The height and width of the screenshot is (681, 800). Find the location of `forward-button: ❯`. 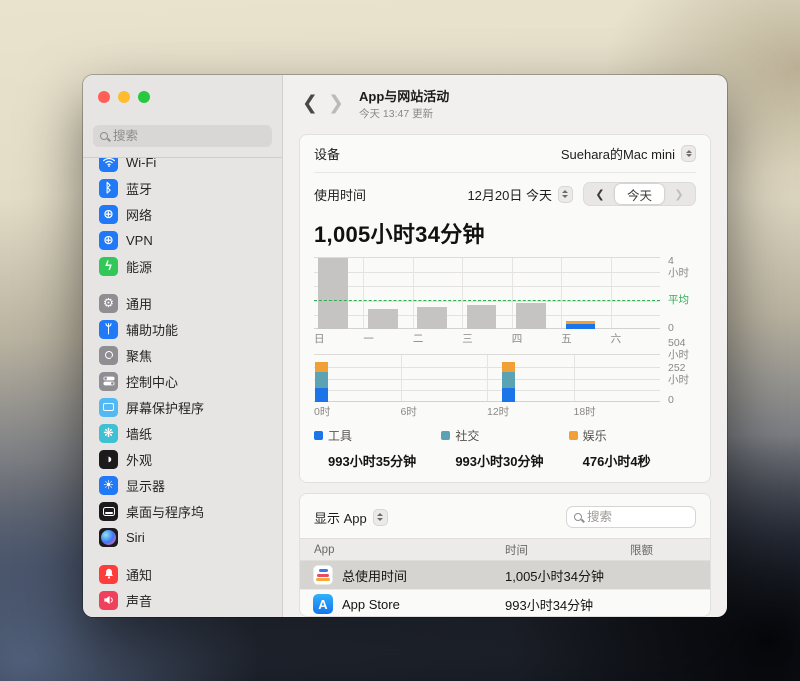

forward-button: ❯ is located at coordinates (336, 104).